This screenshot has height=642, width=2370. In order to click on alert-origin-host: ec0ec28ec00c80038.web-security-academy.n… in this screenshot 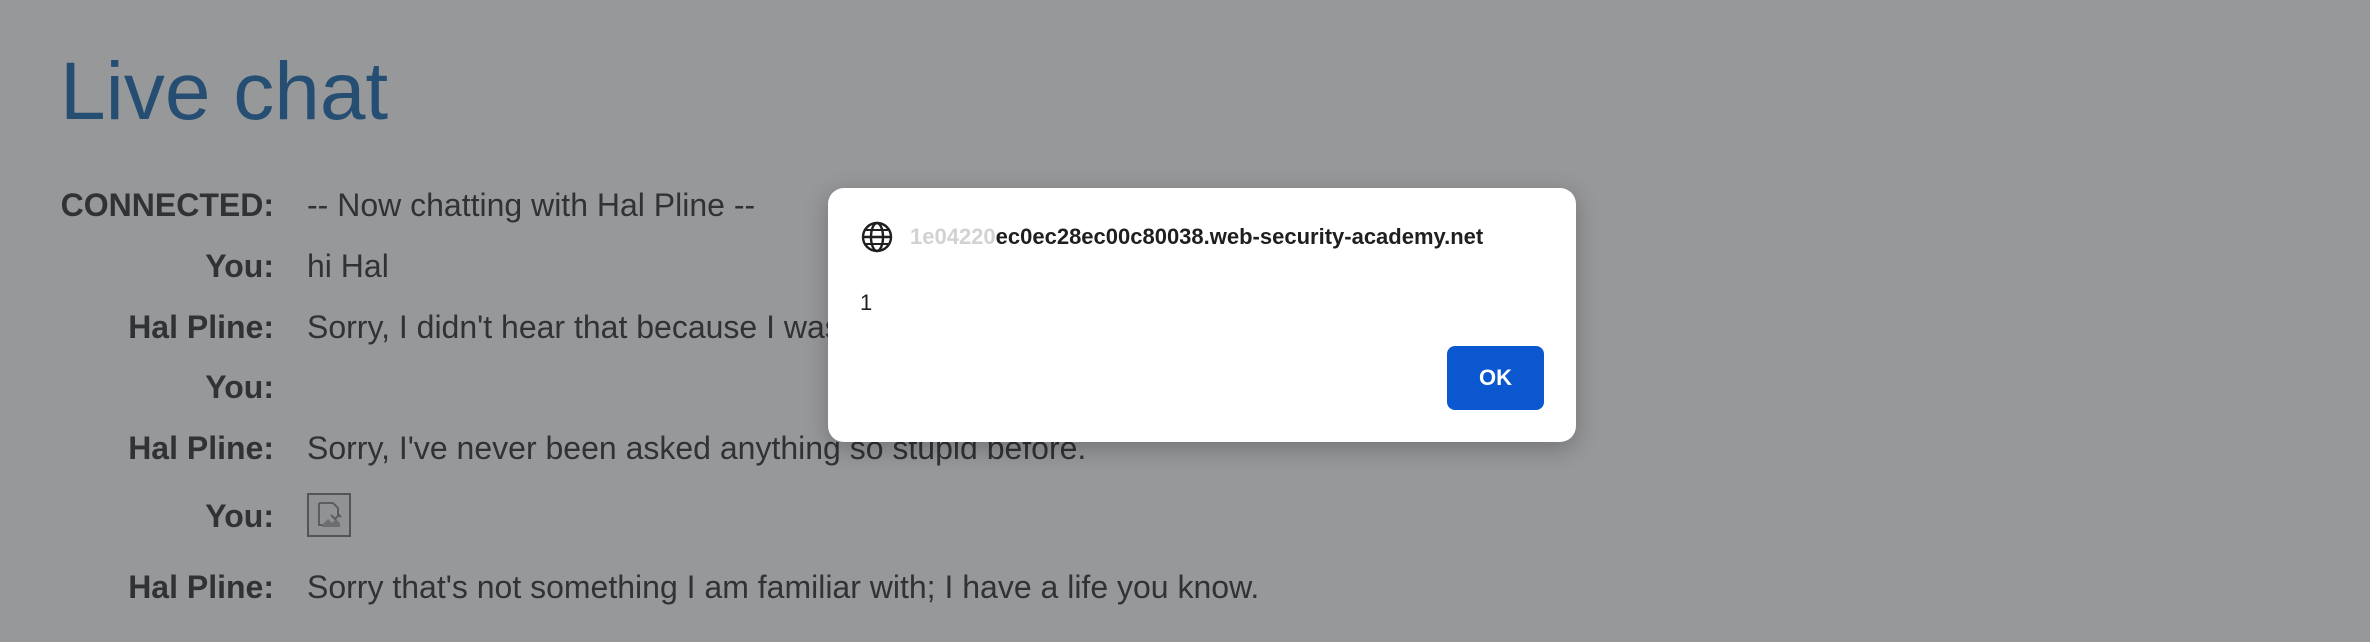, I will do `click(1239, 236)`.